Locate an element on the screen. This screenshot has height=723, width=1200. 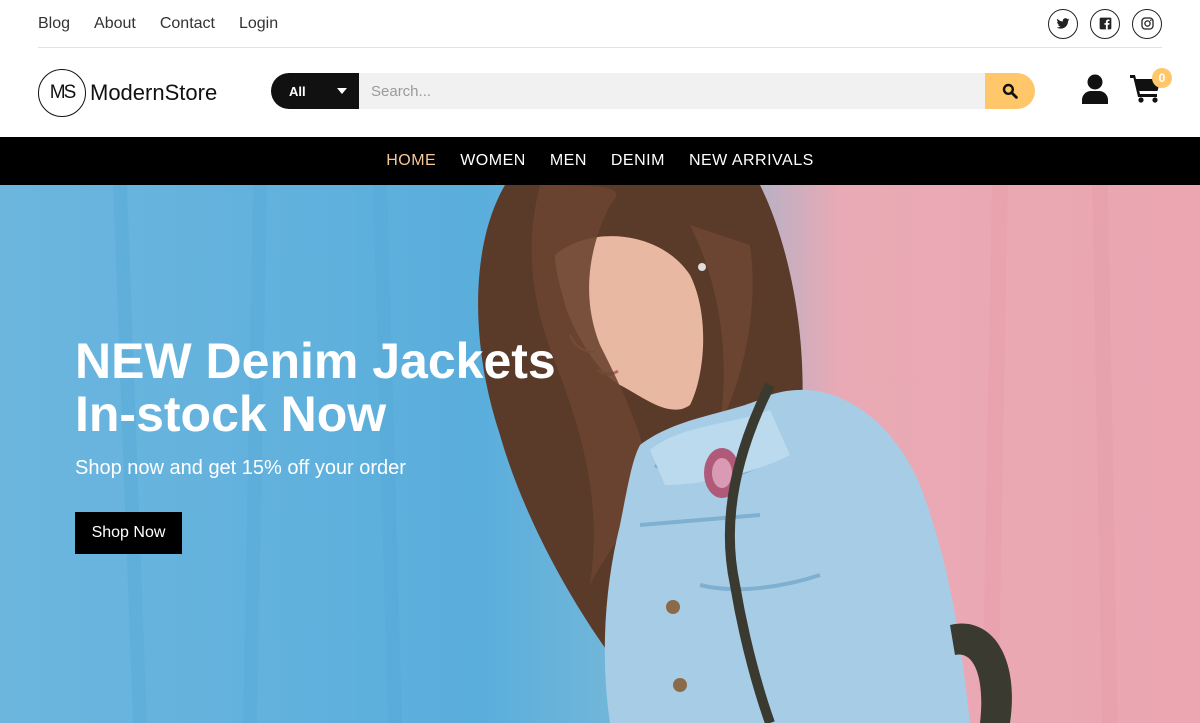
nav-home: HOME is located at coordinates (411, 161).